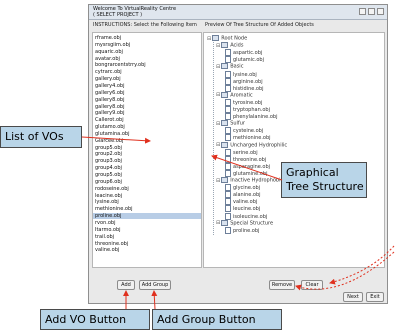  I want to click on tree-file-node: histidine.obj, so click(244, 88).